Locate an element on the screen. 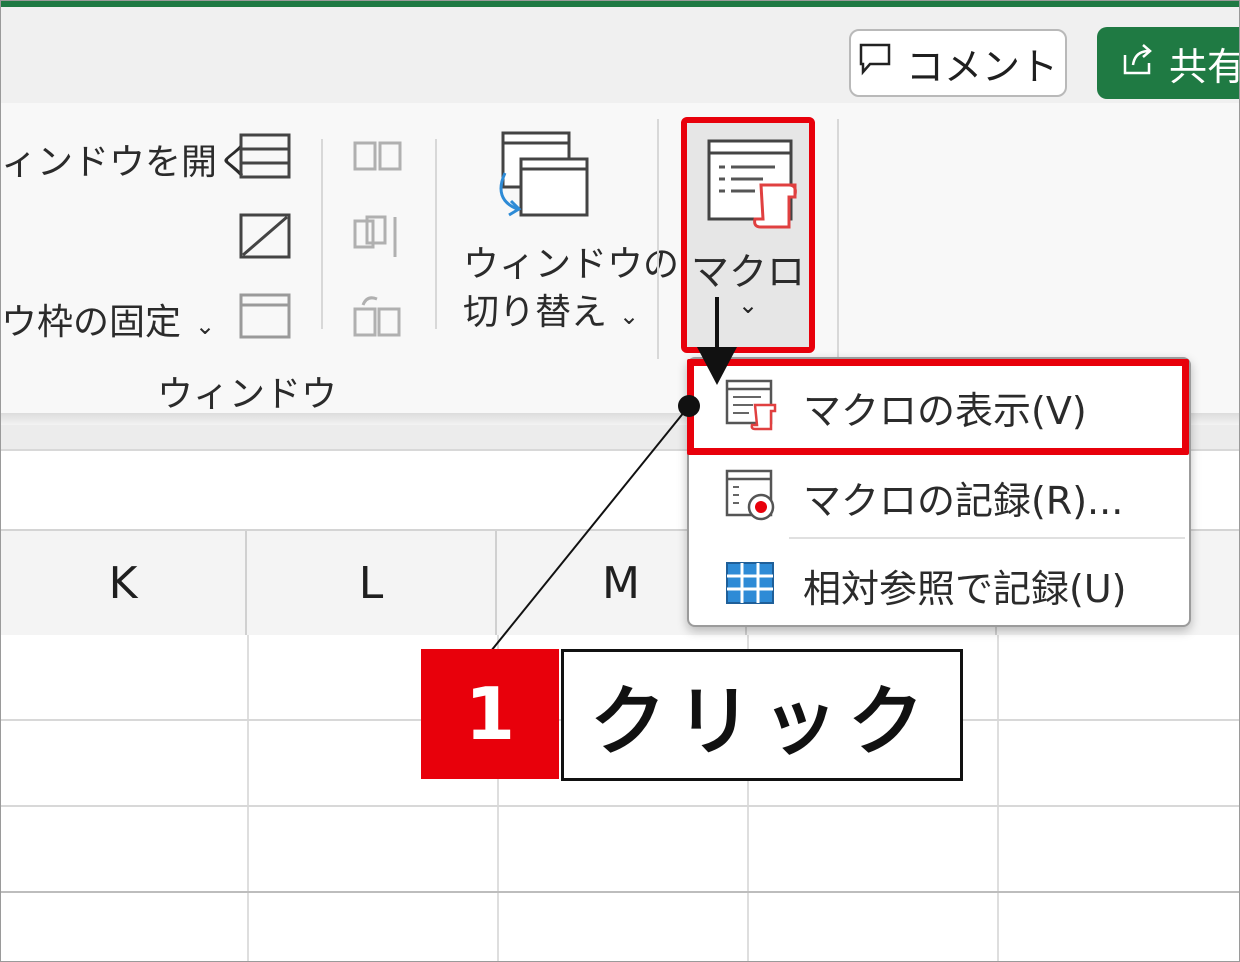  leader-line is located at coordinates (590, 528).